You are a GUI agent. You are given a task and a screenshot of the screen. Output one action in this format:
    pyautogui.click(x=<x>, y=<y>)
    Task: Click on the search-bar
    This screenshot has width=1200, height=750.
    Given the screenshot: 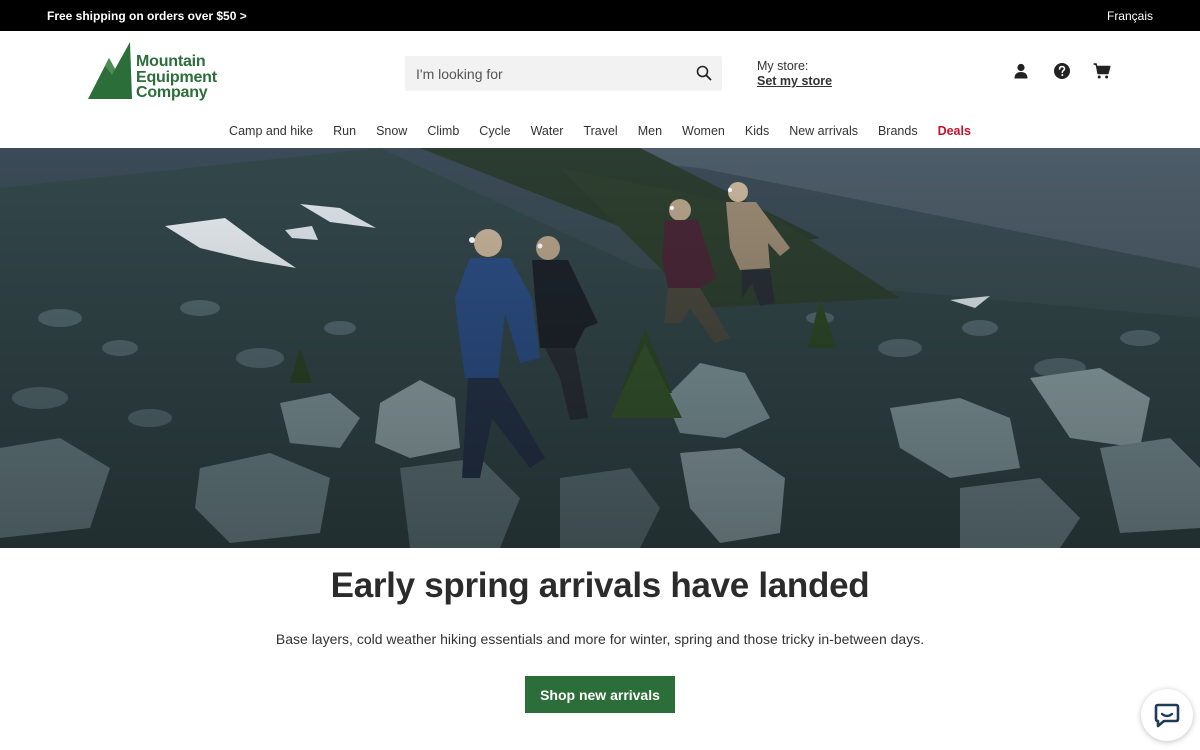 What is the action you would take?
    pyautogui.click(x=563, y=73)
    